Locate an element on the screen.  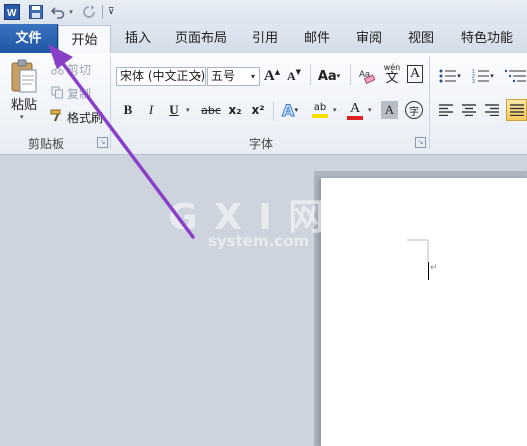
customize-qat-icon: ⊽ is located at coordinates (111, 11).